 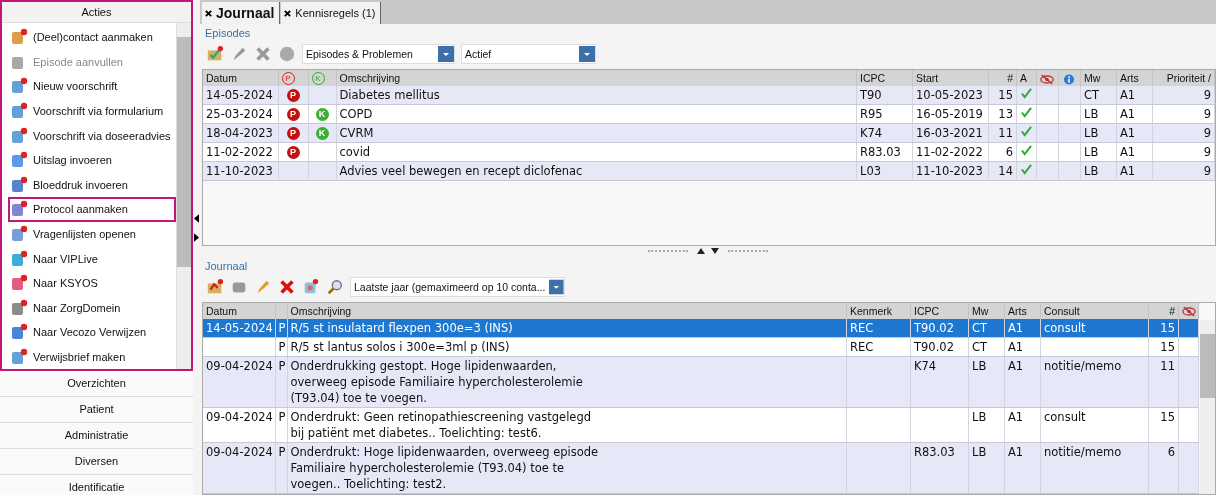 What do you see at coordinates (92, 86) in the screenshot?
I see `action-item: Nieuw voorschrift` at bounding box center [92, 86].